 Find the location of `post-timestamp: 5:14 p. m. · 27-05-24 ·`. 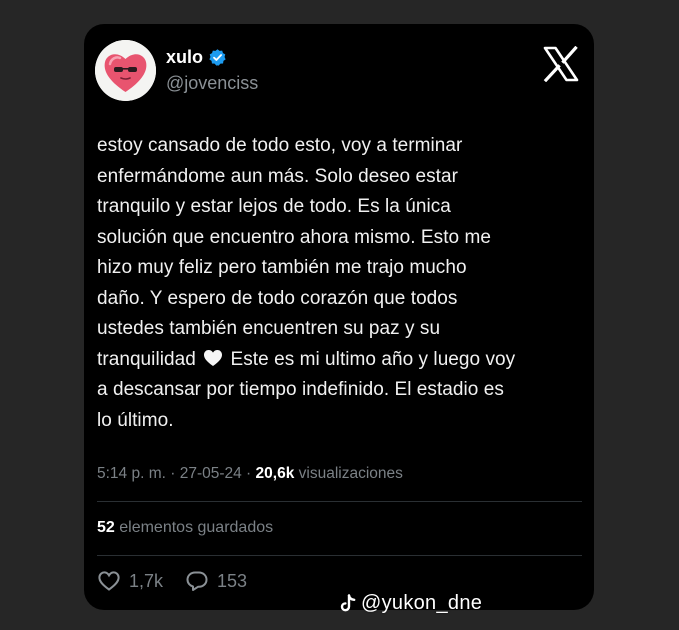

post-timestamp: 5:14 p. m. · 27-05-24 · is located at coordinates (176, 473).